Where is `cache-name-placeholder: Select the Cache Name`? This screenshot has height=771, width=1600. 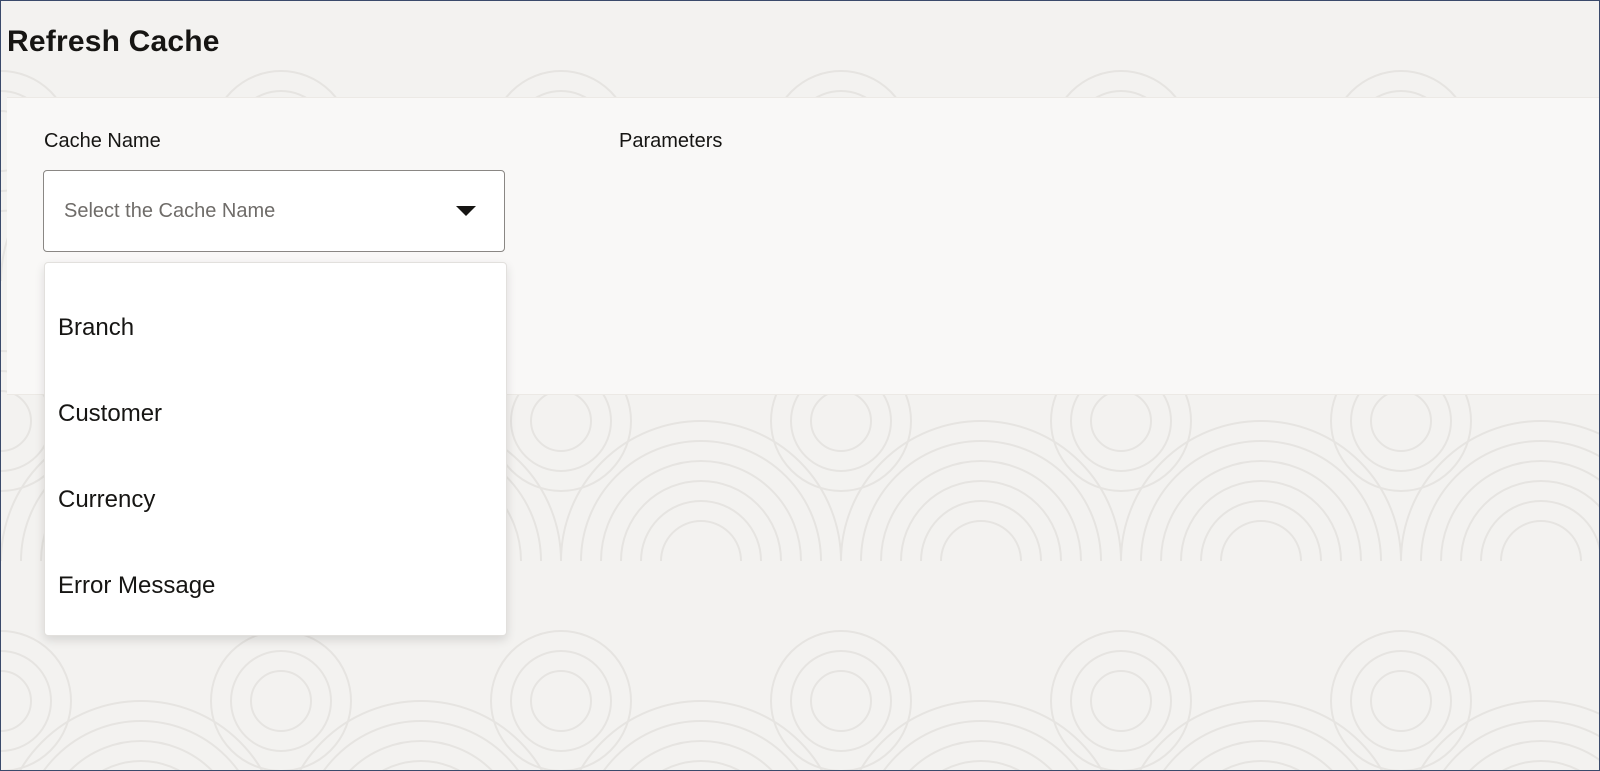
cache-name-placeholder: Select the Cache Name is located at coordinates (170, 211).